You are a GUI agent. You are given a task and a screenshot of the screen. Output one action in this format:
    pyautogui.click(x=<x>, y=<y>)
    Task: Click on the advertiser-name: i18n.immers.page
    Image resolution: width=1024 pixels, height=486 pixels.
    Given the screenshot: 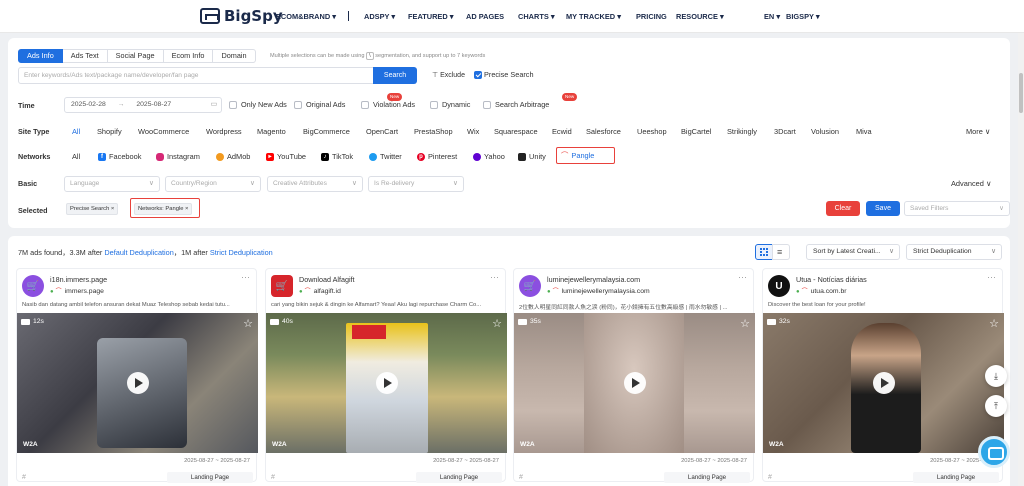 What is the action you would take?
    pyautogui.click(x=78, y=279)
    